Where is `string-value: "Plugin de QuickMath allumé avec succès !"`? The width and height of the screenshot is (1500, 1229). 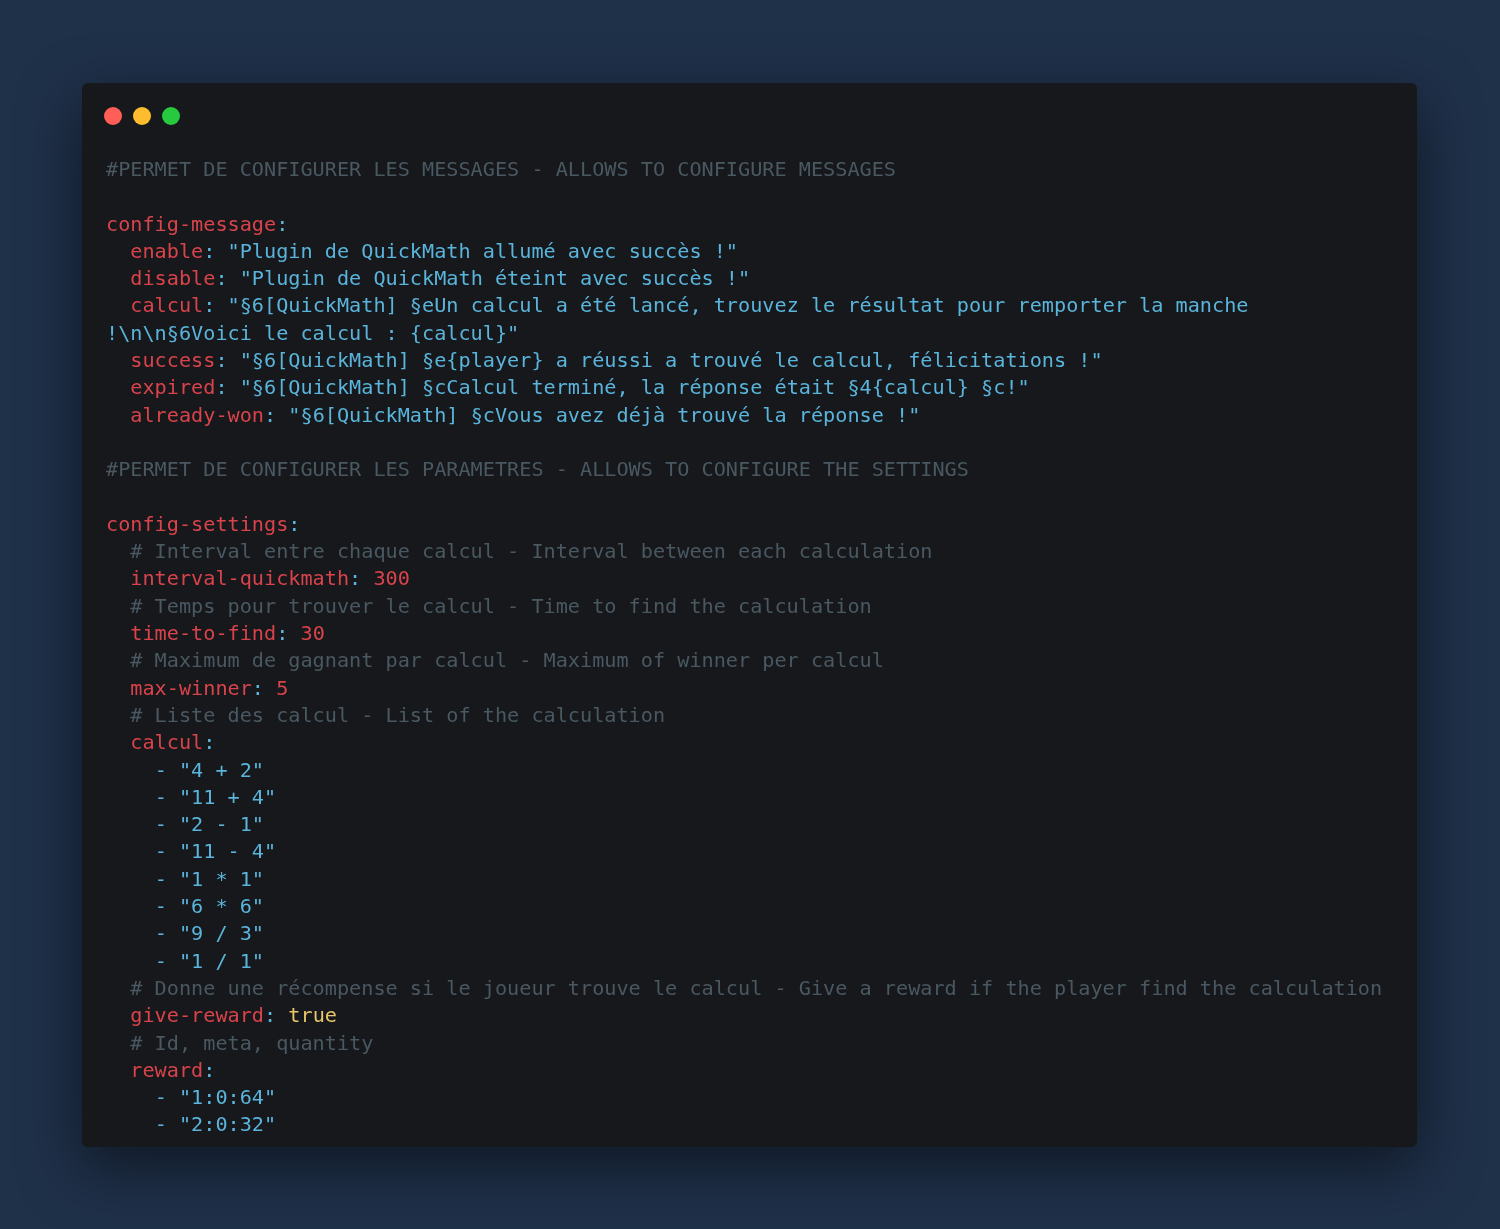 string-value: "Plugin de QuickMath allumé avec succès !" is located at coordinates (483, 250).